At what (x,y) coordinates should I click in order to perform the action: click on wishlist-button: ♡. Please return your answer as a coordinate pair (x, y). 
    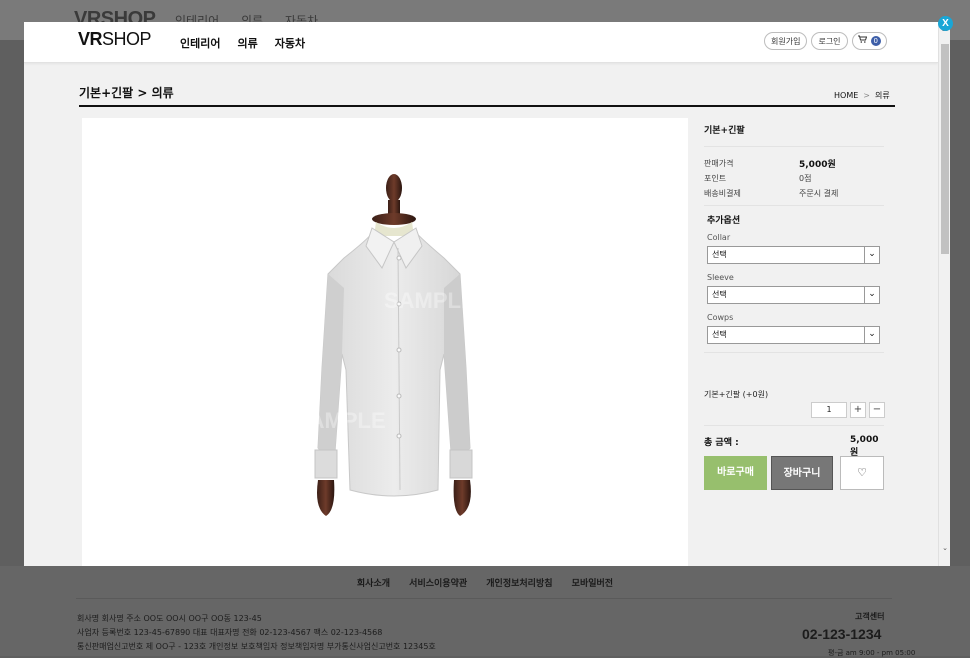
    Looking at the image, I should click on (862, 473).